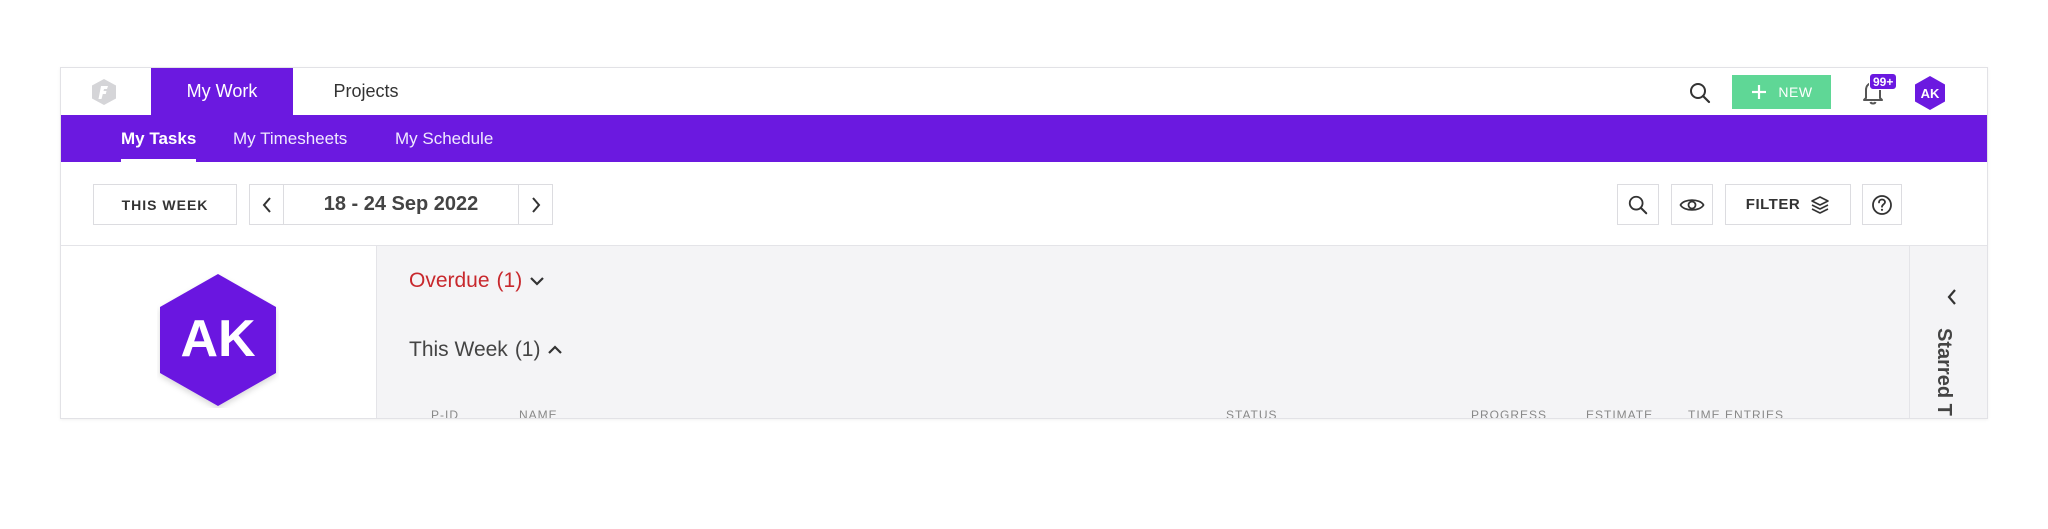 This screenshot has height=529, width=2048. I want to click on this-week-button: THIS WEEK, so click(165, 204).